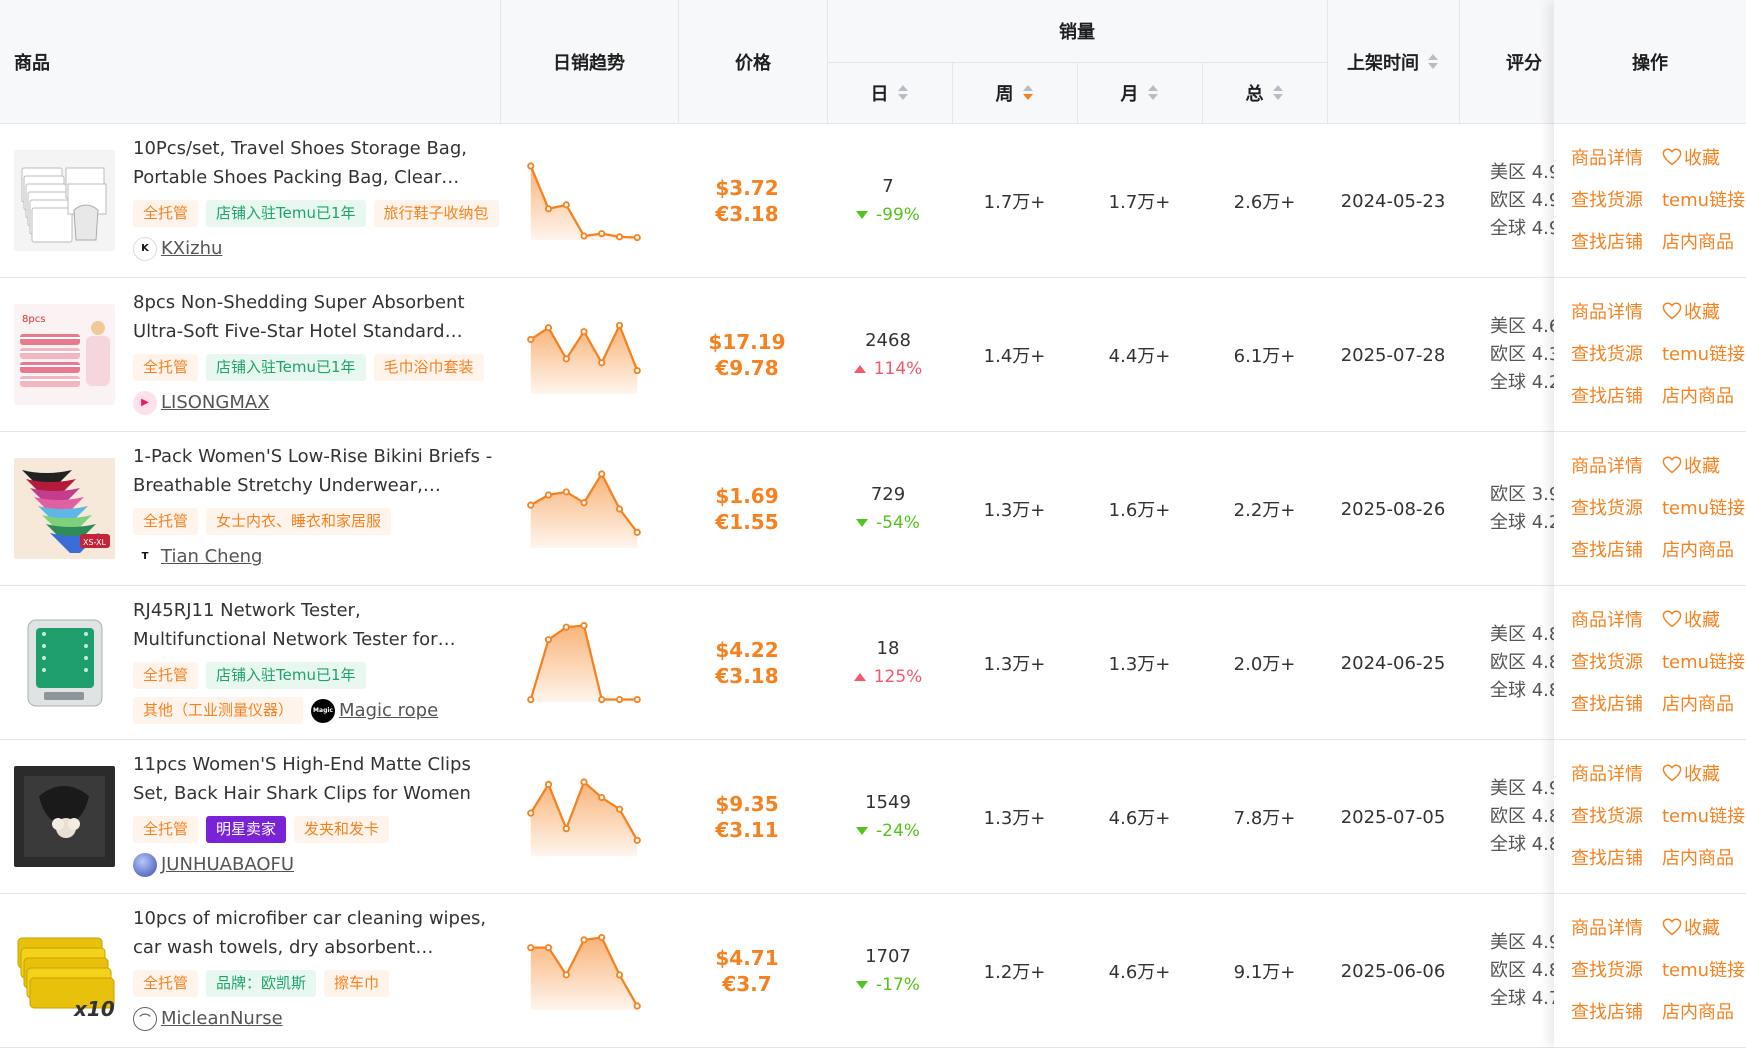 The image size is (1746, 1048). Describe the element at coordinates (1264, 202) in the screenshot. I see `total-sales: 2.6万+` at that location.